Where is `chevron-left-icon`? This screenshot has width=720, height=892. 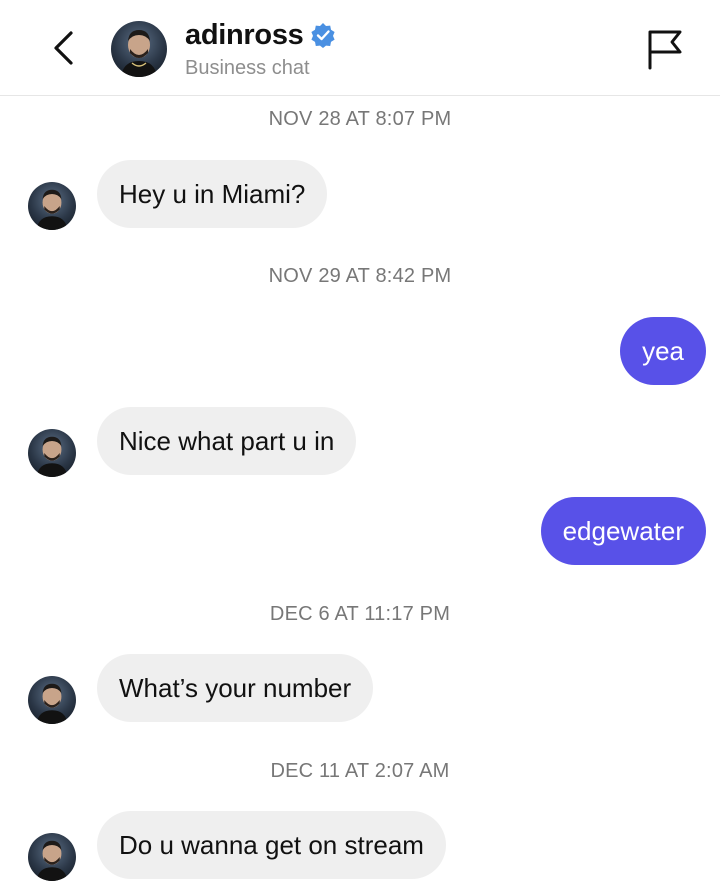 chevron-left-icon is located at coordinates (64, 48).